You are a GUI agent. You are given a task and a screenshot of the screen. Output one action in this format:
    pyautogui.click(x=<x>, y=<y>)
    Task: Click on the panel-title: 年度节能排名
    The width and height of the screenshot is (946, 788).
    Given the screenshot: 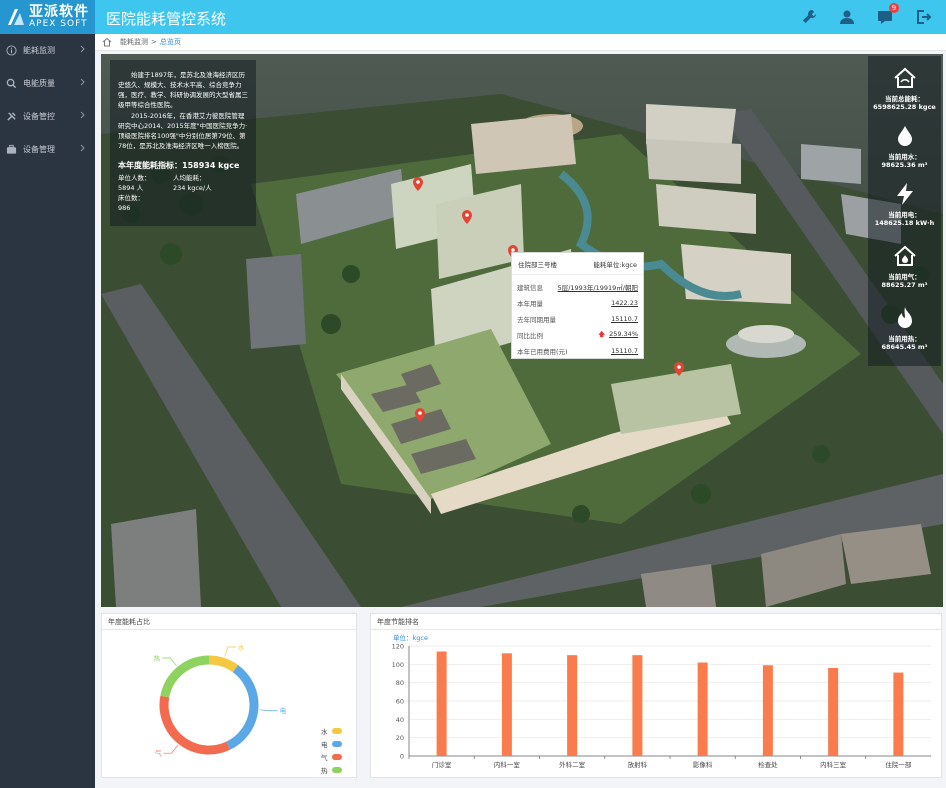 What is the action you would take?
    pyautogui.click(x=656, y=622)
    